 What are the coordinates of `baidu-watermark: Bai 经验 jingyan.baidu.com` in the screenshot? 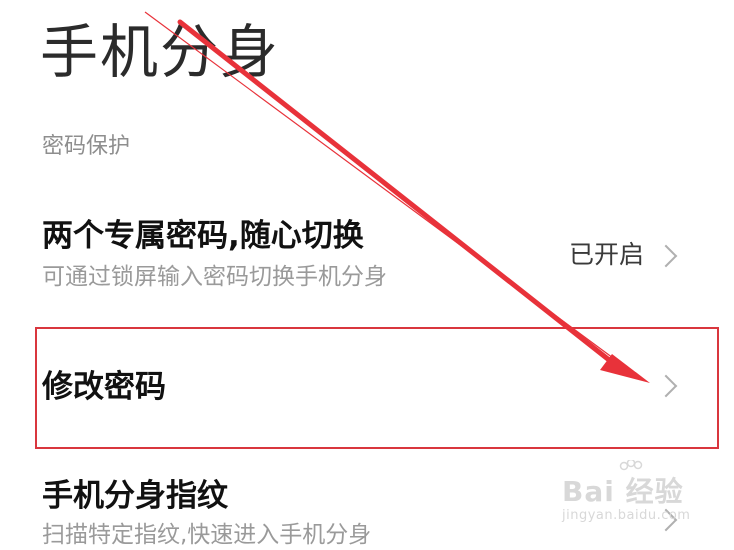 It's located at (645, 496).